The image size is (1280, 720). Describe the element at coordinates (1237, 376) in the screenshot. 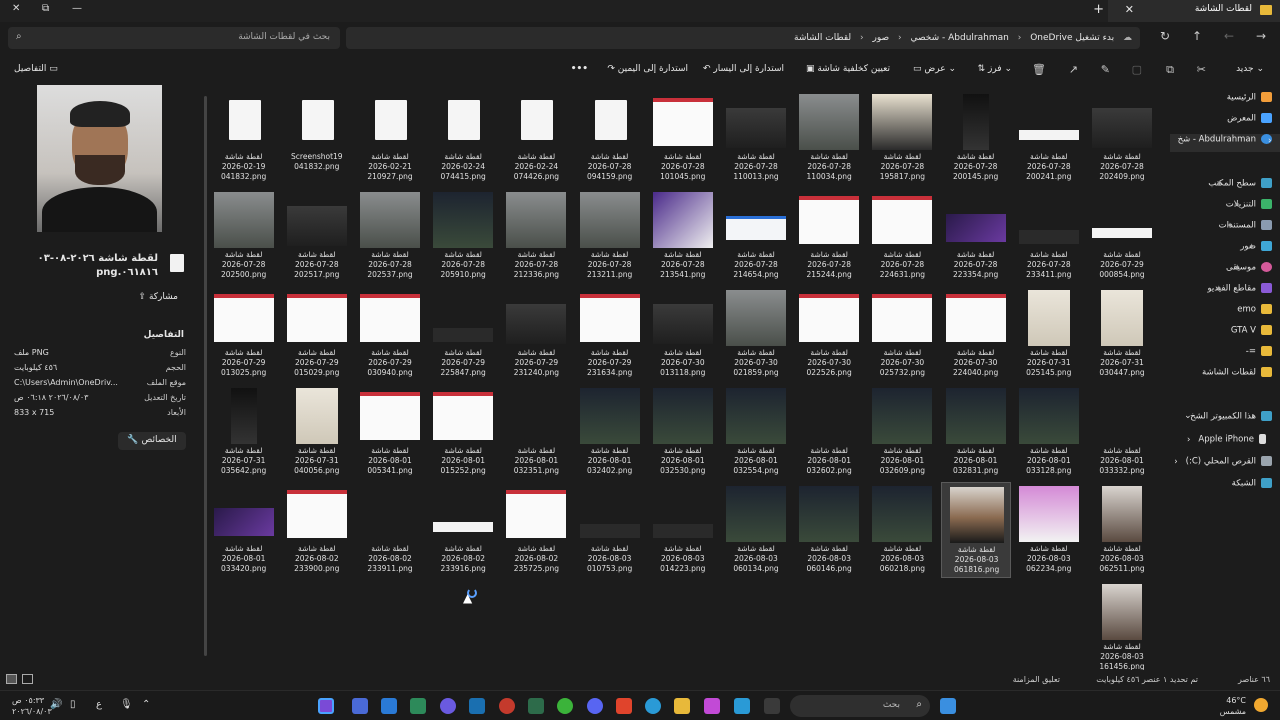

I see `nav-folder-screenshots: لقطات الشاشة` at that location.